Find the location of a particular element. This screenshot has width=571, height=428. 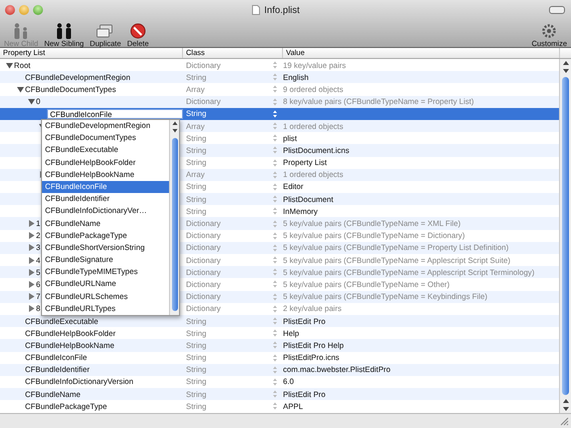

window-title: Info.plist is located at coordinates (282, 10).